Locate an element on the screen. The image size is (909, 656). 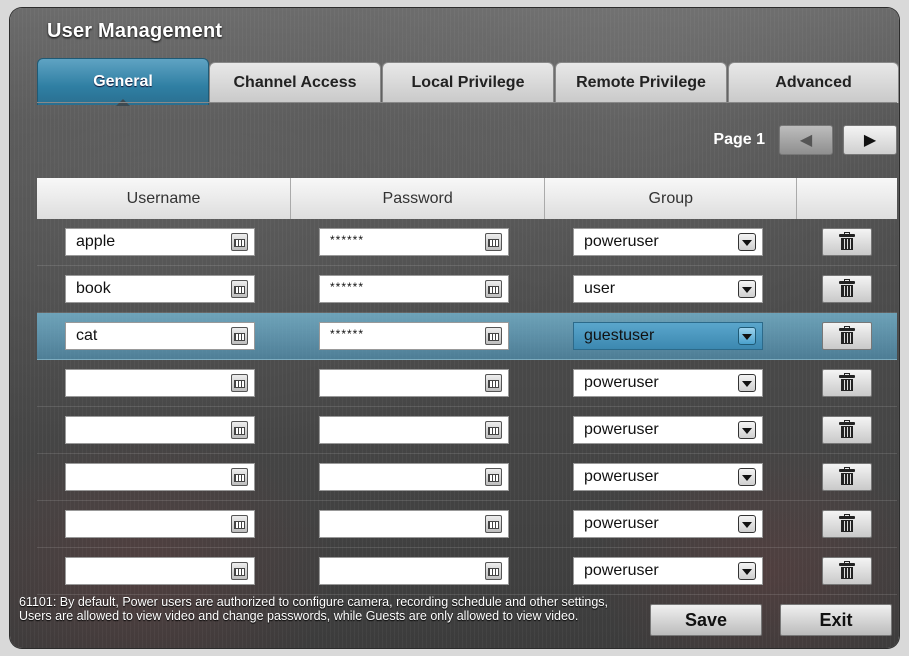
table-row: cat ****** guestuser is located at coordinates (467, 336).